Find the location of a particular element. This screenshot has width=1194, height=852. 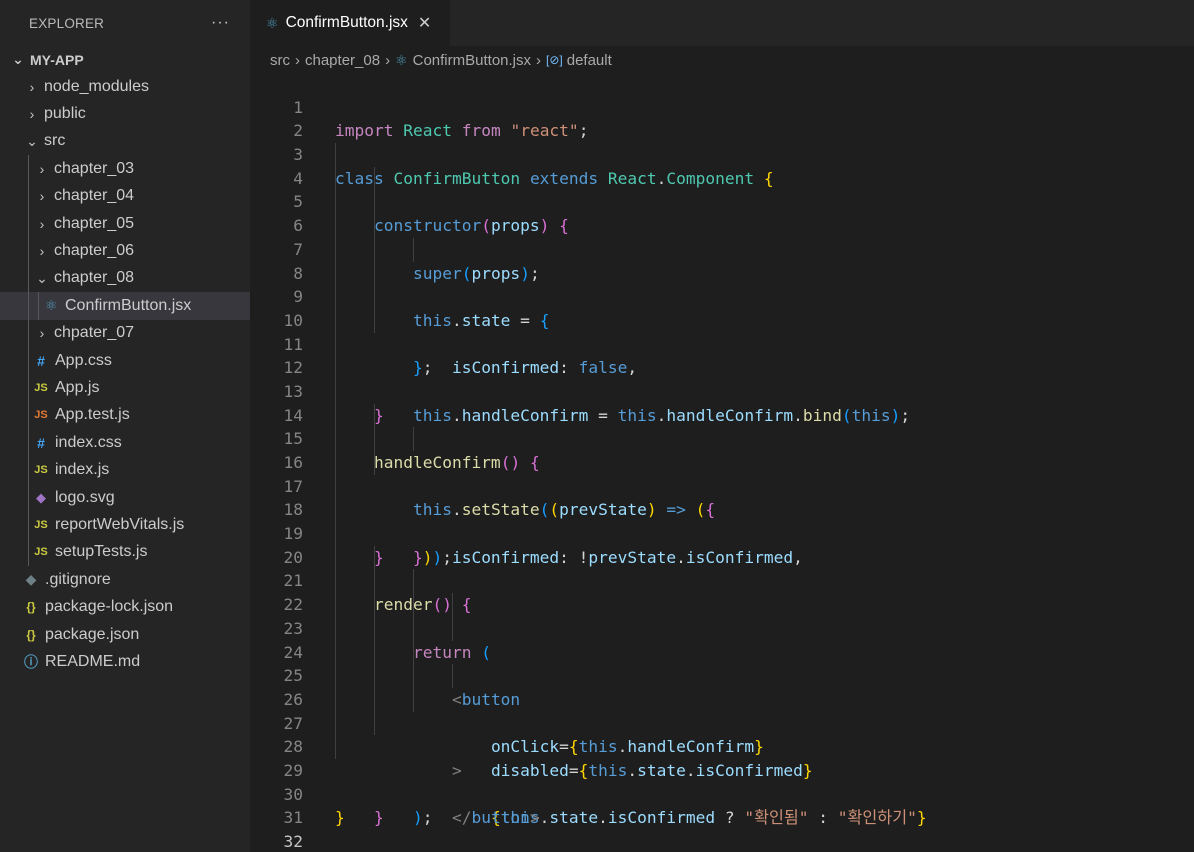

file-package-lock-json: {} package-lock.json is located at coordinates (125, 606).